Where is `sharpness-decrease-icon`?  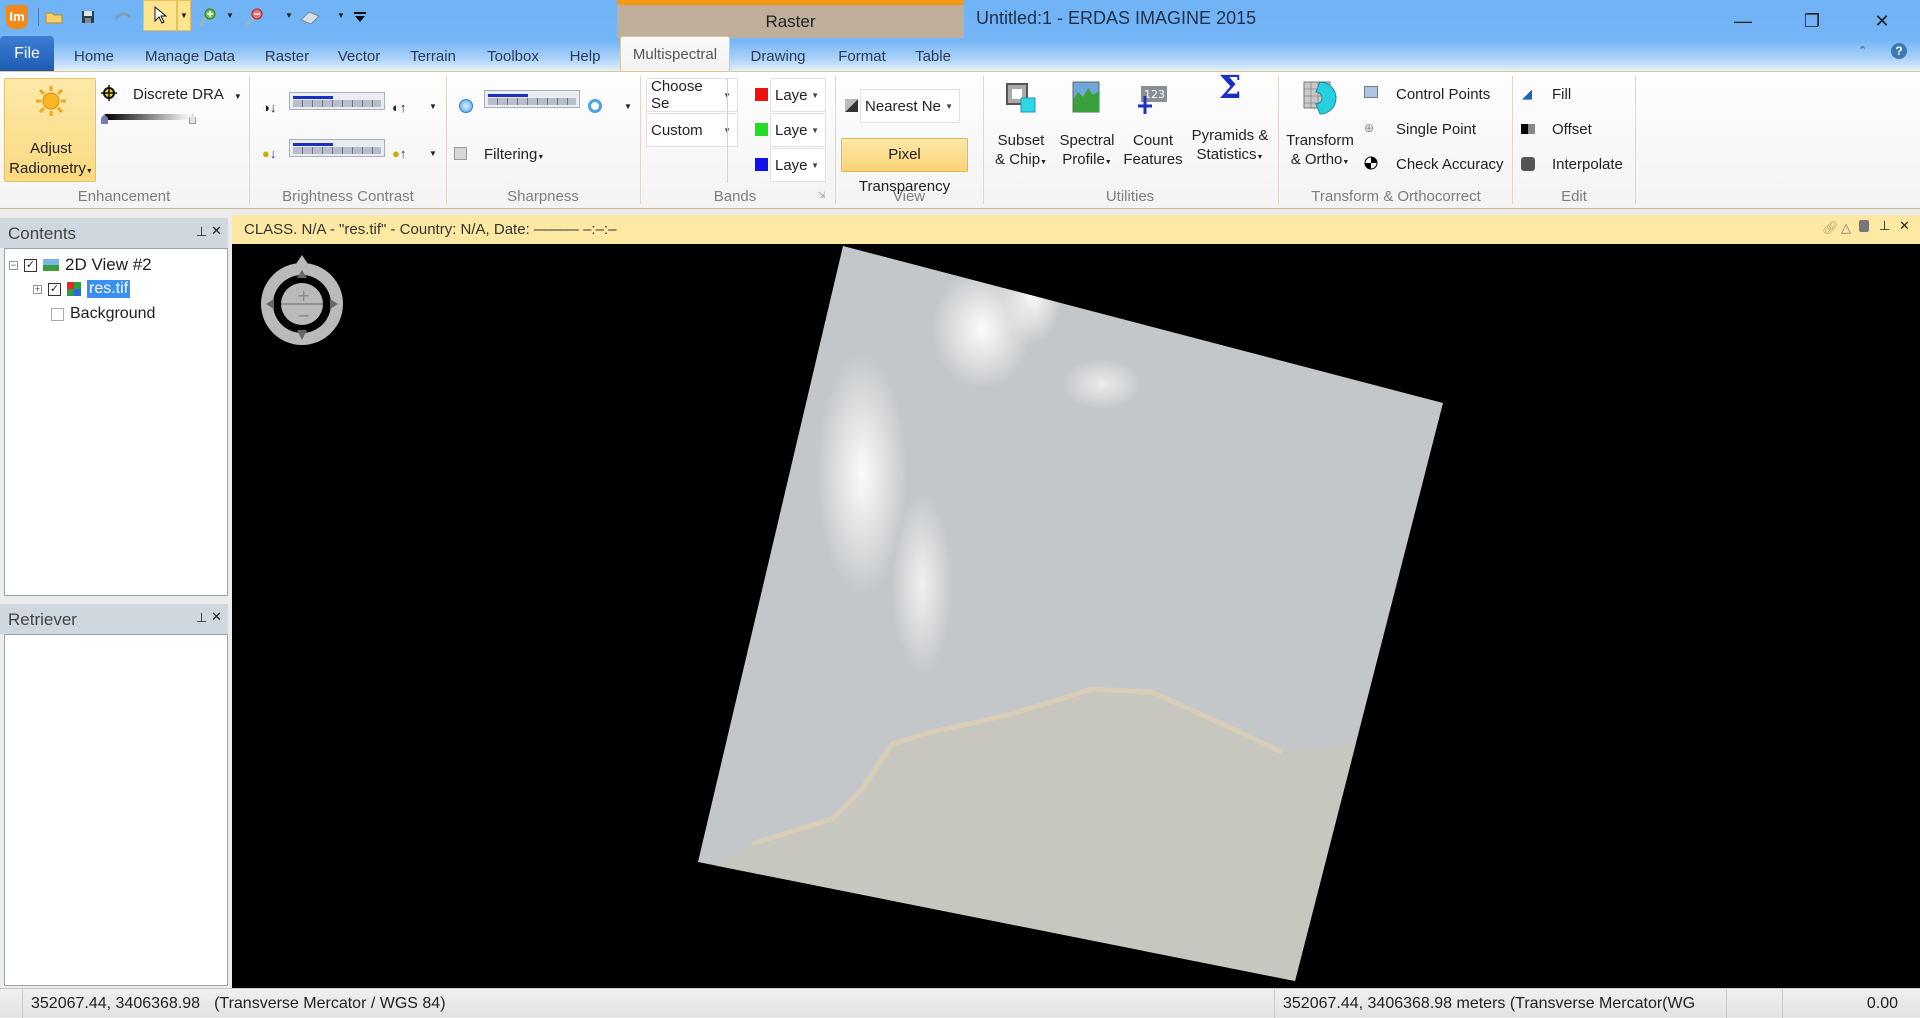 sharpness-decrease-icon is located at coordinates (466, 106).